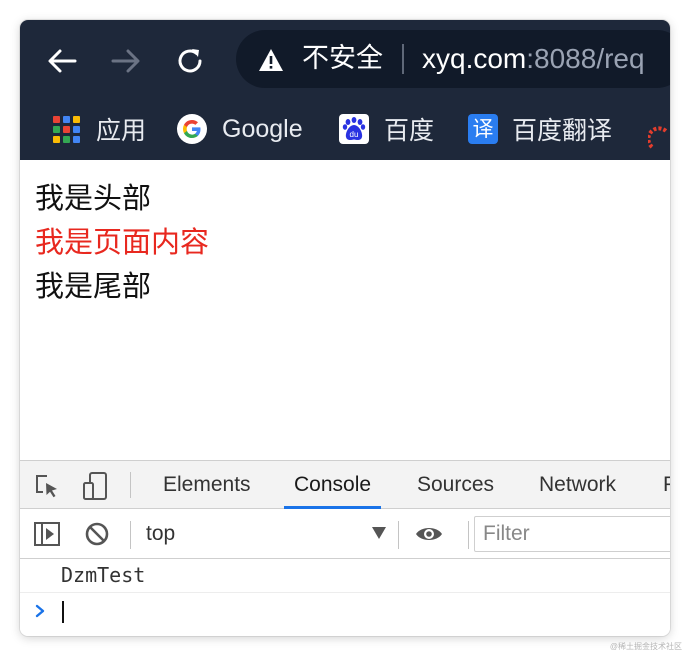  I want to click on baidu-icon: du, so click(354, 129).